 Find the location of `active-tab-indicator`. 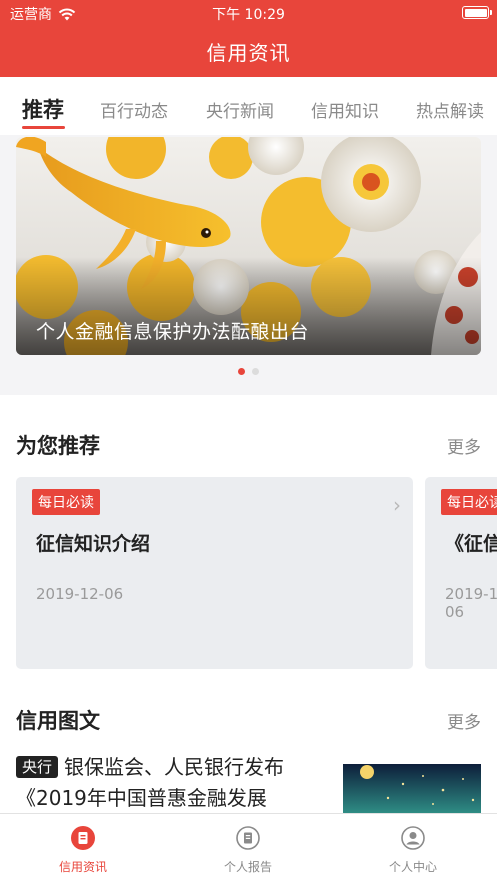

active-tab-indicator is located at coordinates (43, 127).